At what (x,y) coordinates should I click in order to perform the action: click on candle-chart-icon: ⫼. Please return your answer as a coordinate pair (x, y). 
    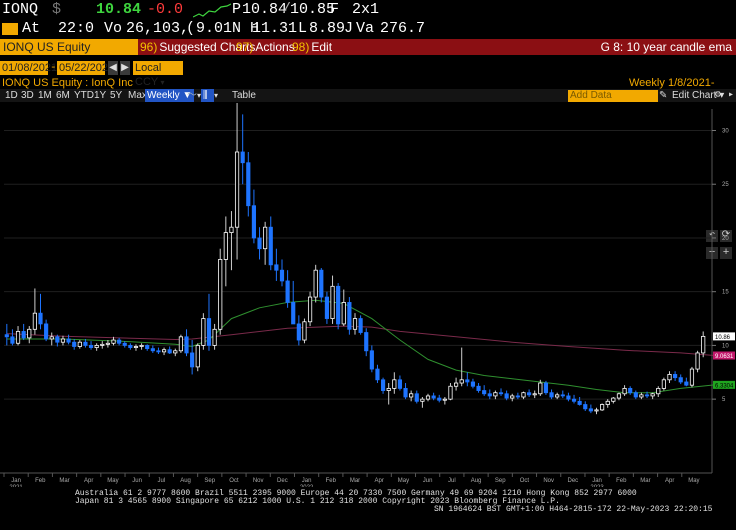
    Looking at the image, I should click on (207, 95).